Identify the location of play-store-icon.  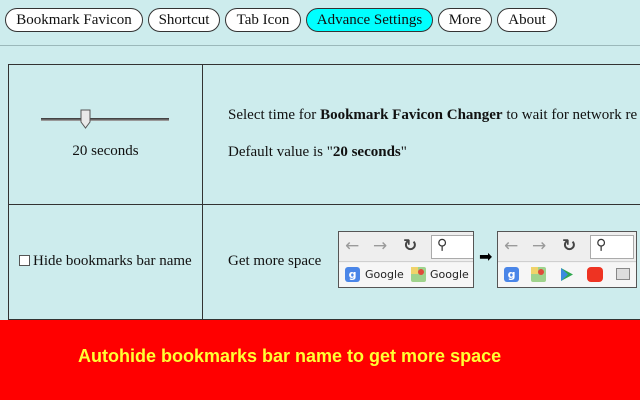
(567, 274).